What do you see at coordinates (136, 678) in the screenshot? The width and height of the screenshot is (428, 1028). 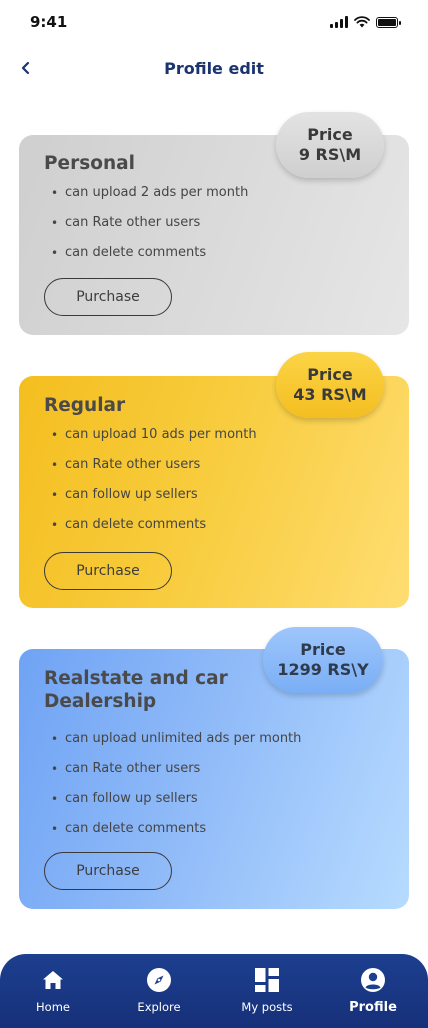 I see `plan-title-line: Realstate and car` at bounding box center [136, 678].